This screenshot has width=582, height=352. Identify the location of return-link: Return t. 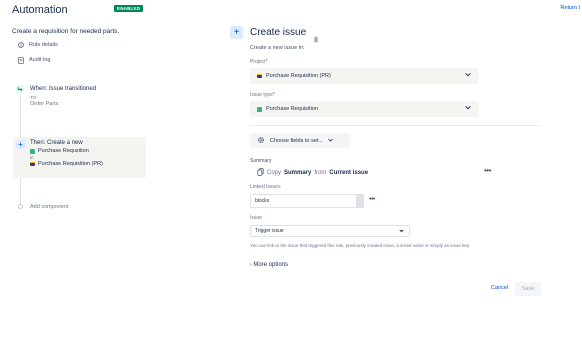
(570, 8).